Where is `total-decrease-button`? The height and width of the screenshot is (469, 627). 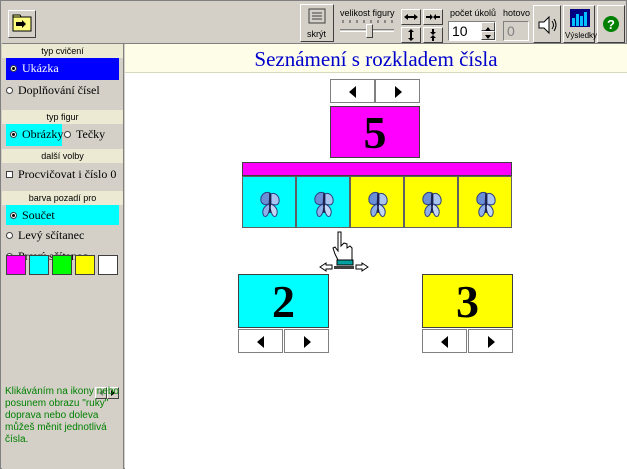
total-decrease-button is located at coordinates (352, 91).